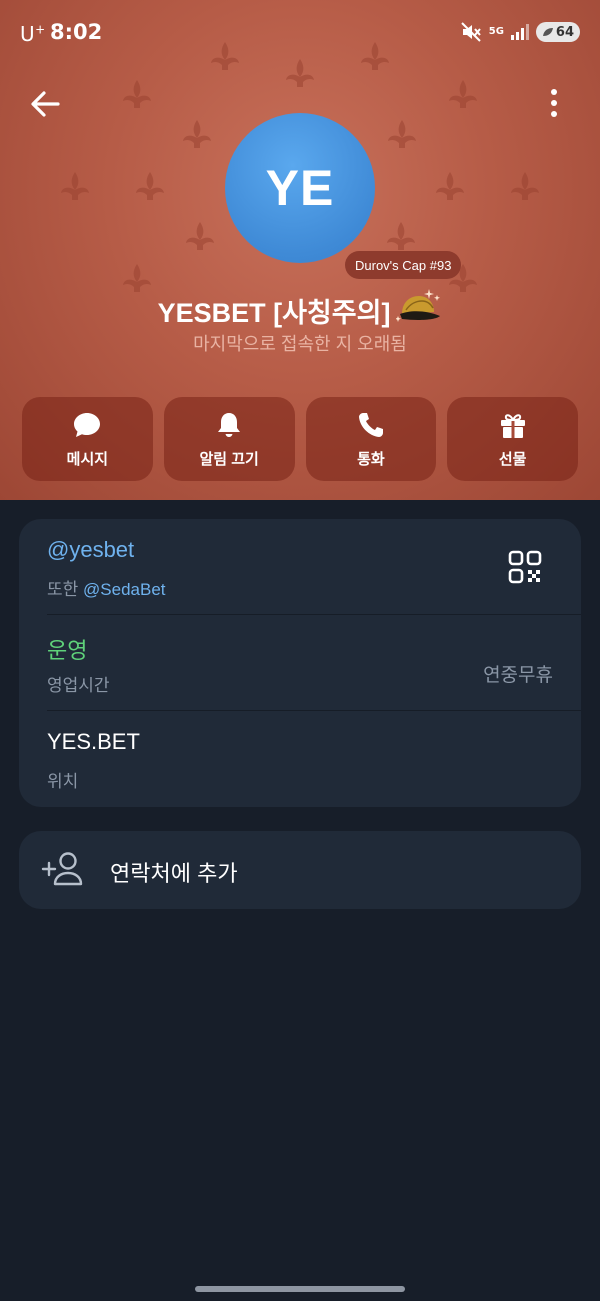  I want to click on add-to-contacts-button: 연락처에 추가, so click(300, 870).